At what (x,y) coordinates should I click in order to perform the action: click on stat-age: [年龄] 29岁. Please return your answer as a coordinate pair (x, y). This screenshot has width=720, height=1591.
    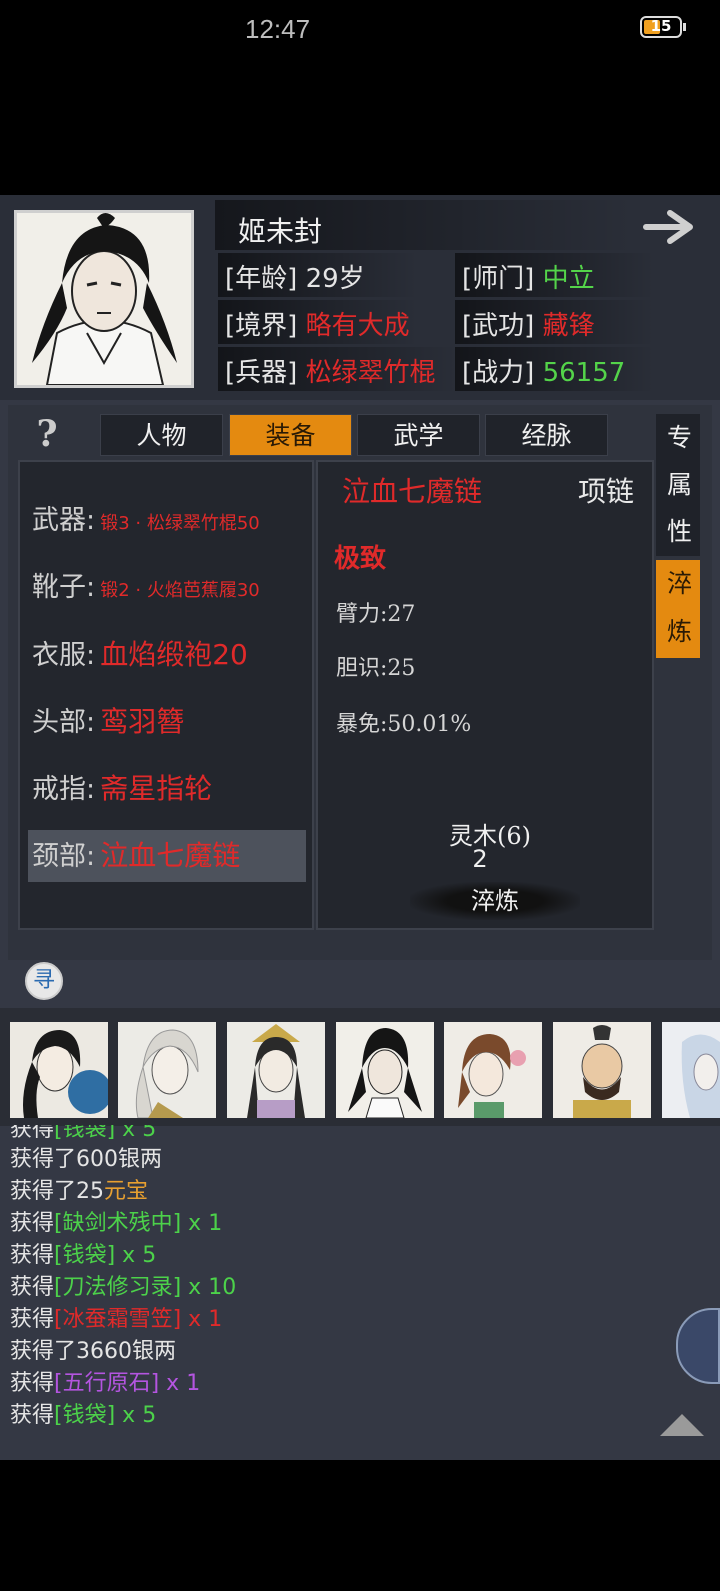
    Looking at the image, I should click on (295, 279).